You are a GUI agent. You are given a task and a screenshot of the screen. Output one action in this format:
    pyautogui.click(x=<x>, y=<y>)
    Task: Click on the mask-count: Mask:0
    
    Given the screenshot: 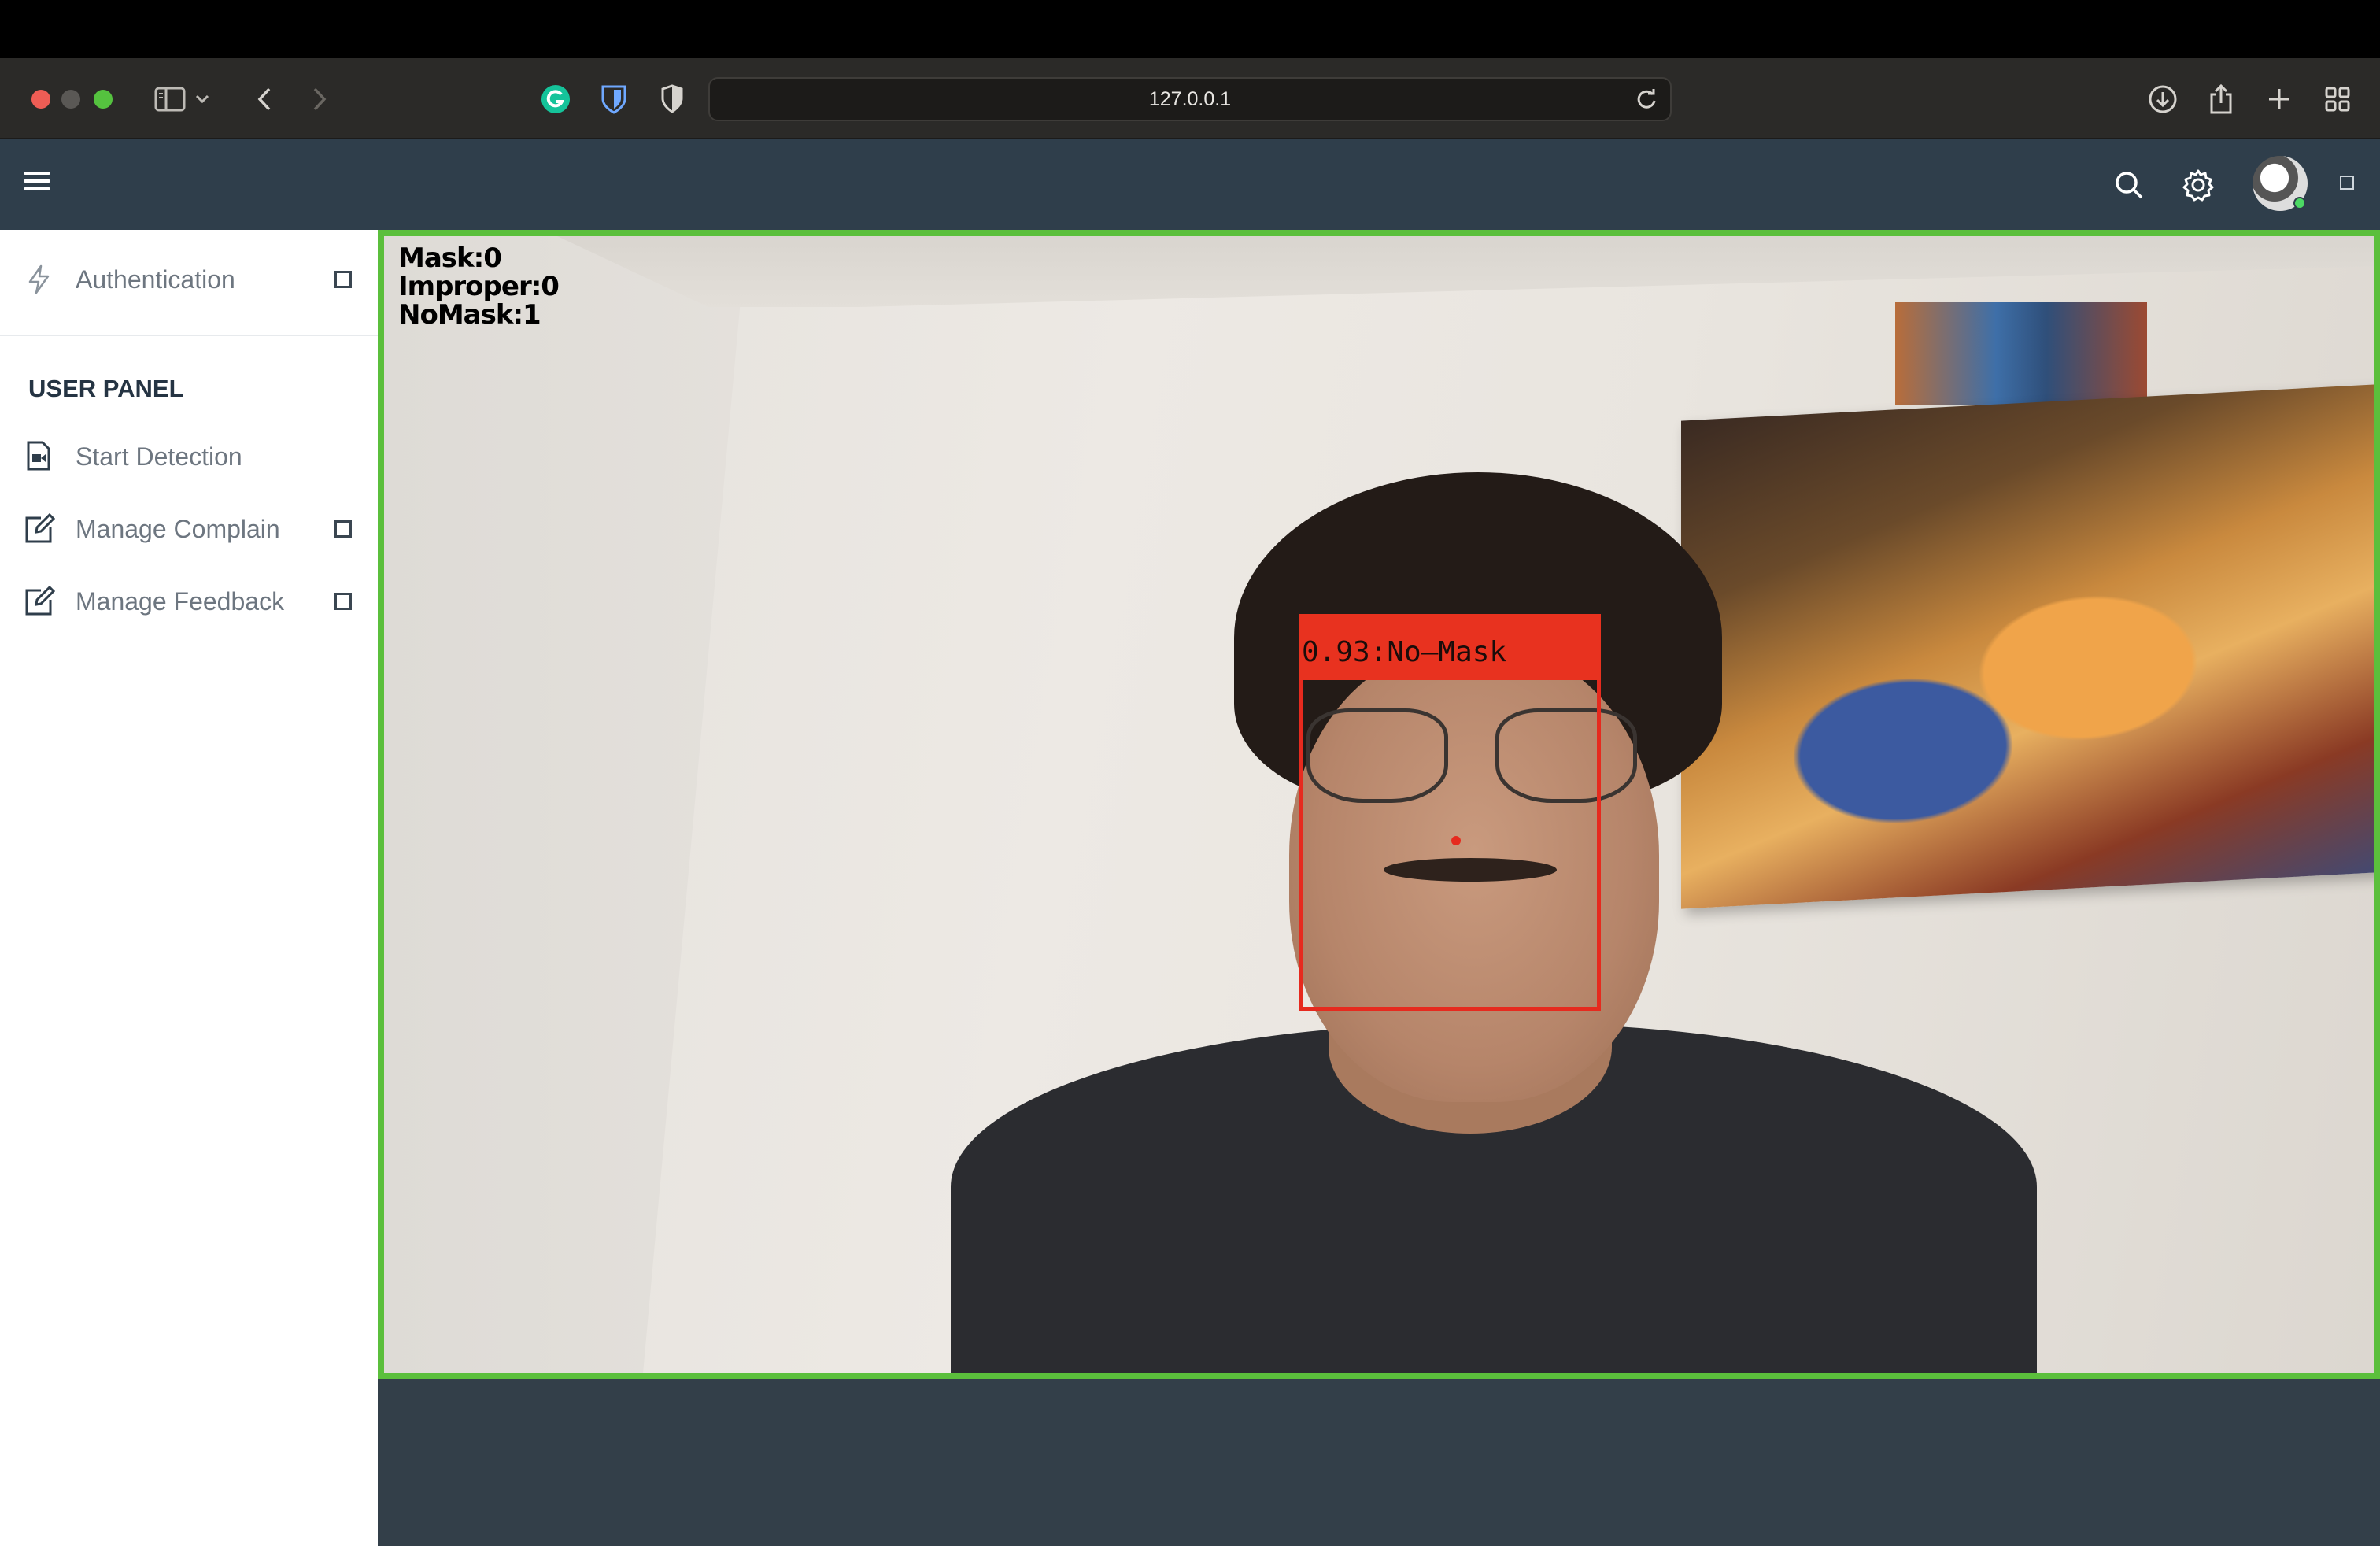 What is the action you would take?
    pyautogui.click(x=450, y=258)
    